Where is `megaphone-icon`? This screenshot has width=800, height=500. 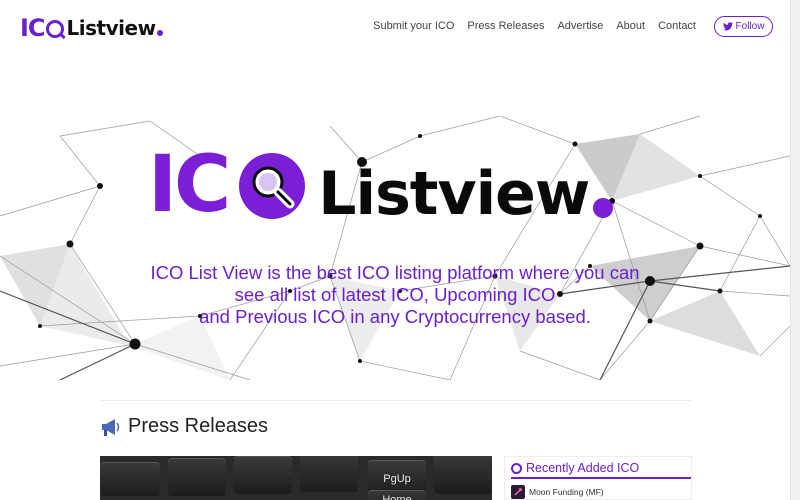 megaphone-icon is located at coordinates (111, 427).